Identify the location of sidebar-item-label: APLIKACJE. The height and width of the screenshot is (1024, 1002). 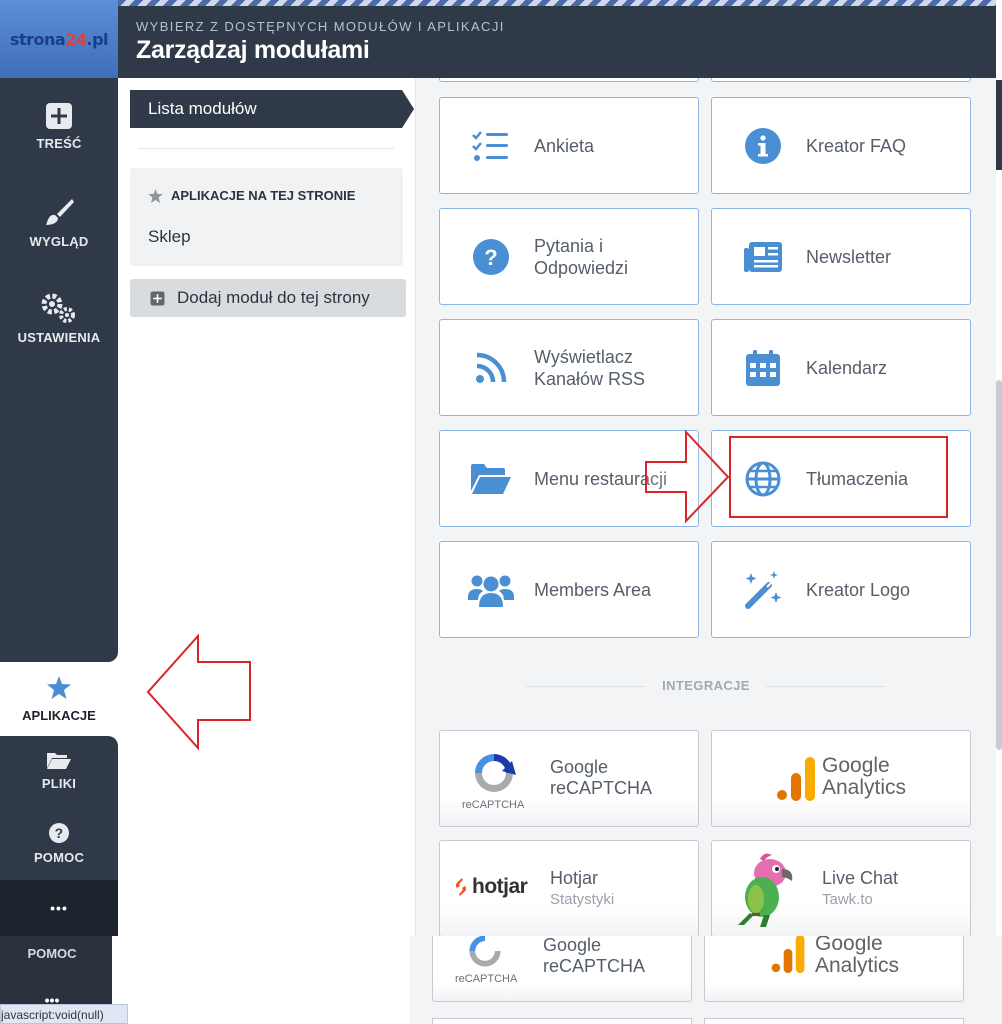
(59, 715).